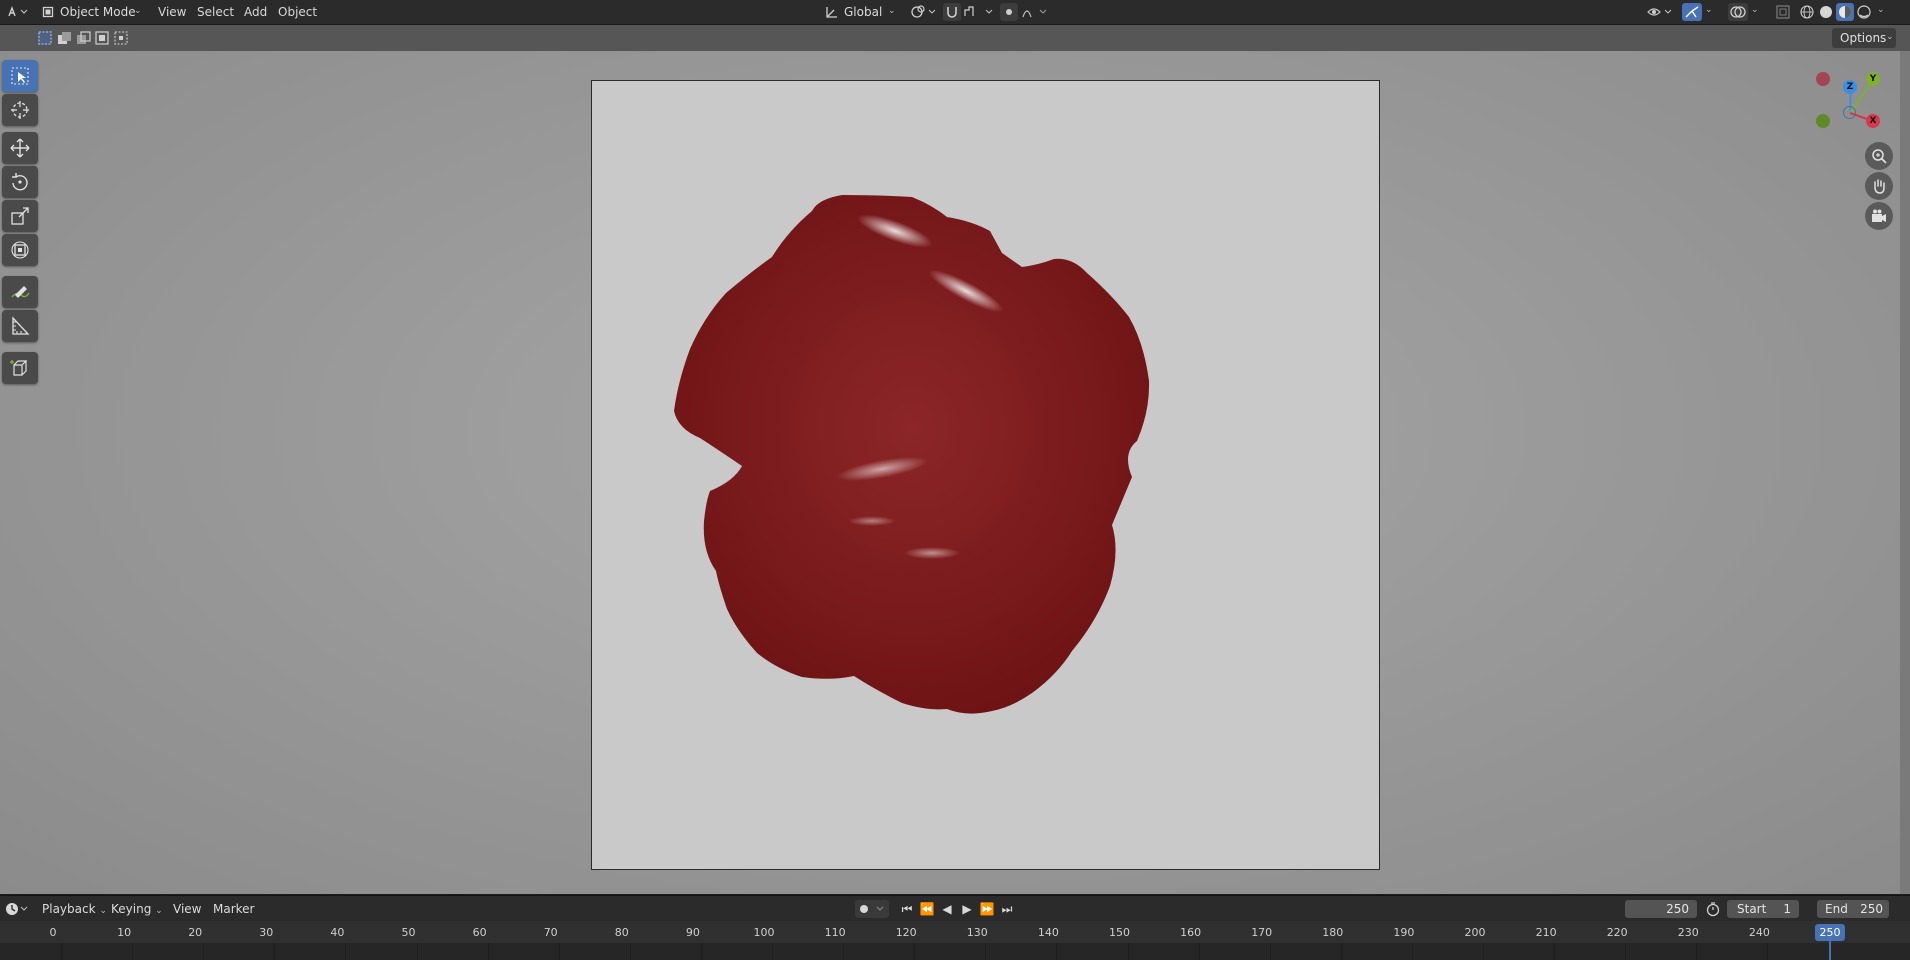  I want to click on tool-add-cube, so click(20, 368).